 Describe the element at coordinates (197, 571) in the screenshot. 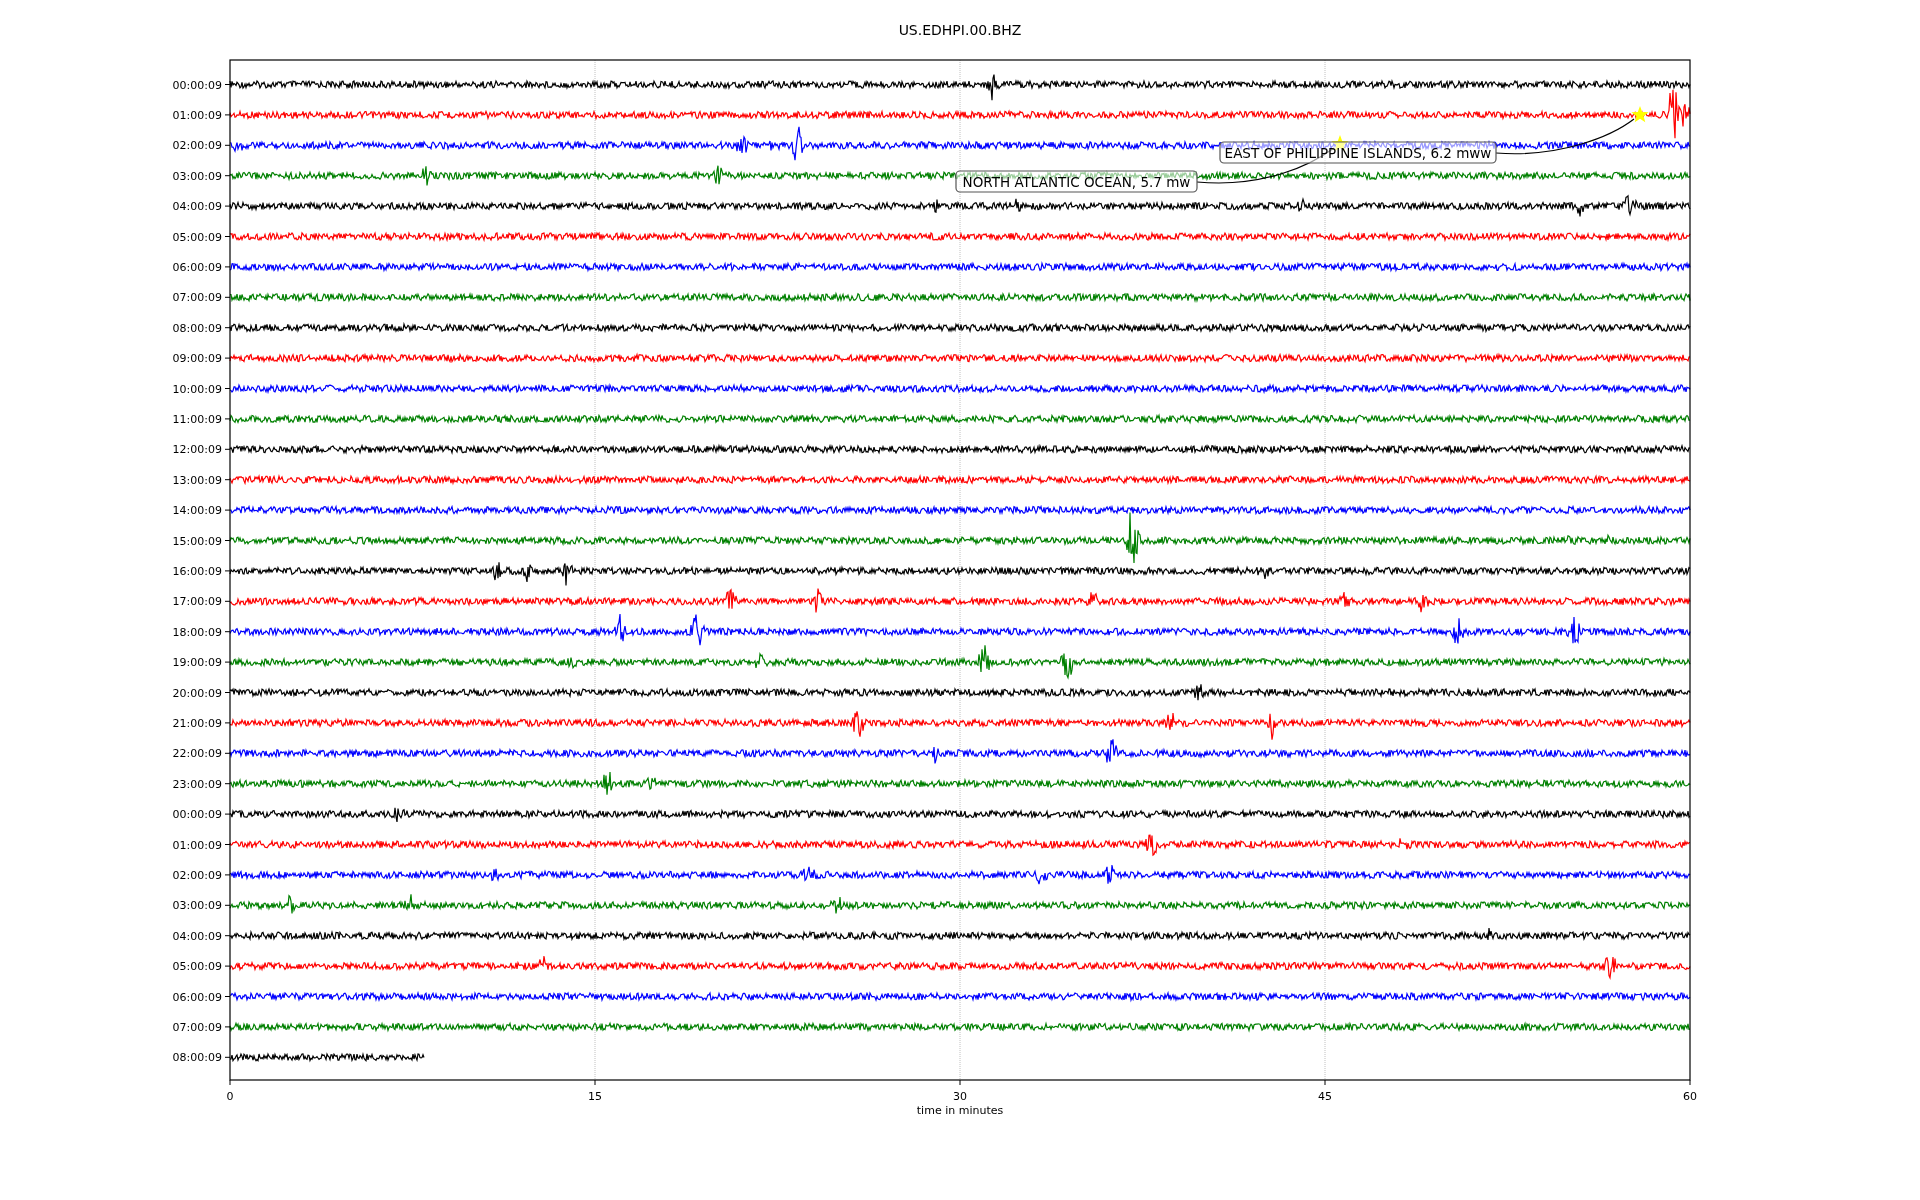

I see `time-label: 16:00:09` at that location.